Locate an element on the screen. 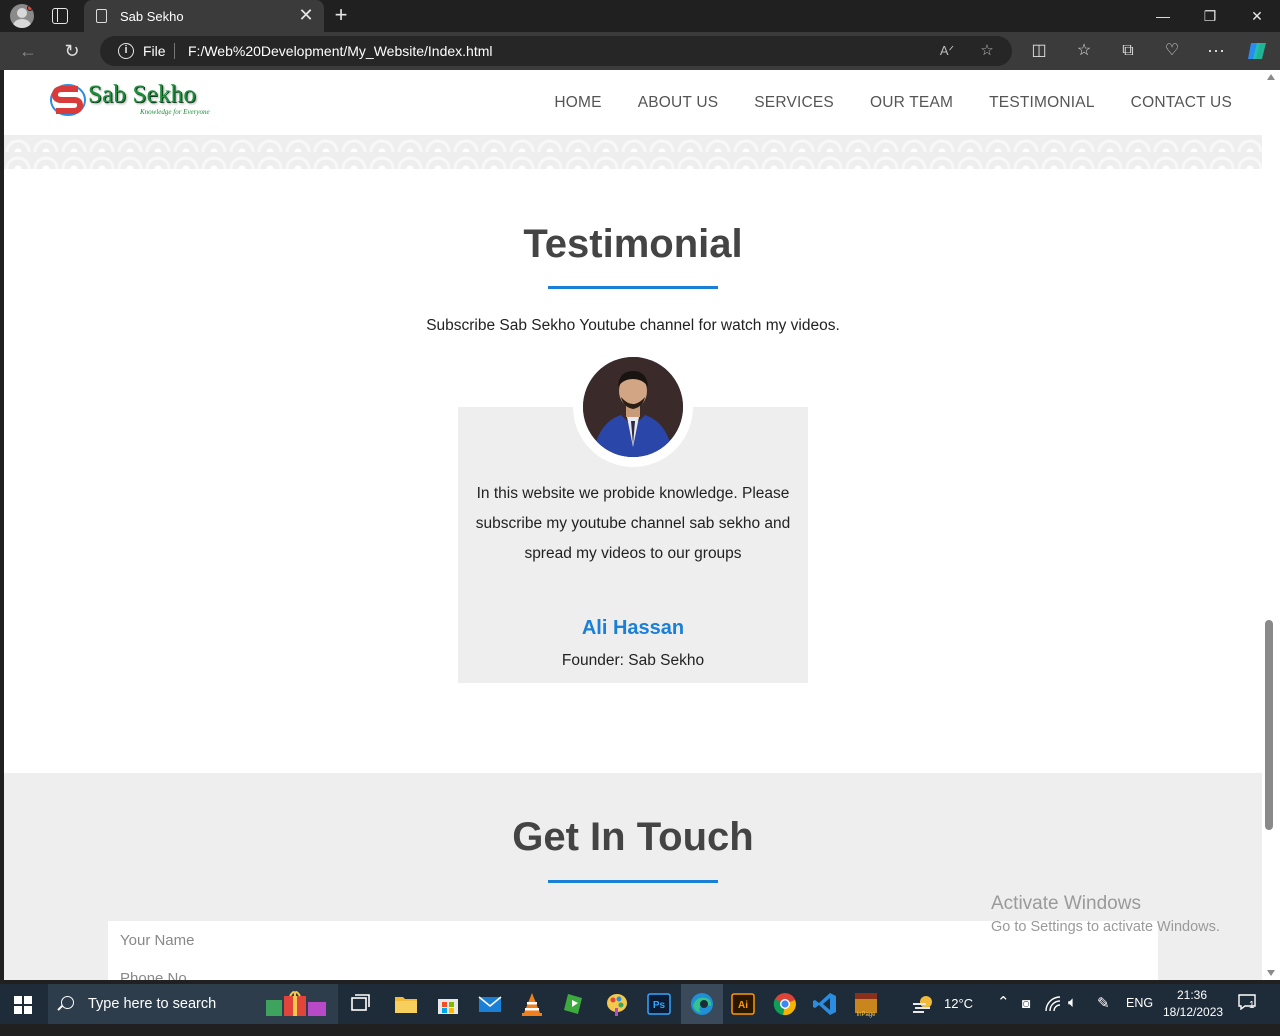  microsoft-store-icon is located at coordinates (448, 1004).